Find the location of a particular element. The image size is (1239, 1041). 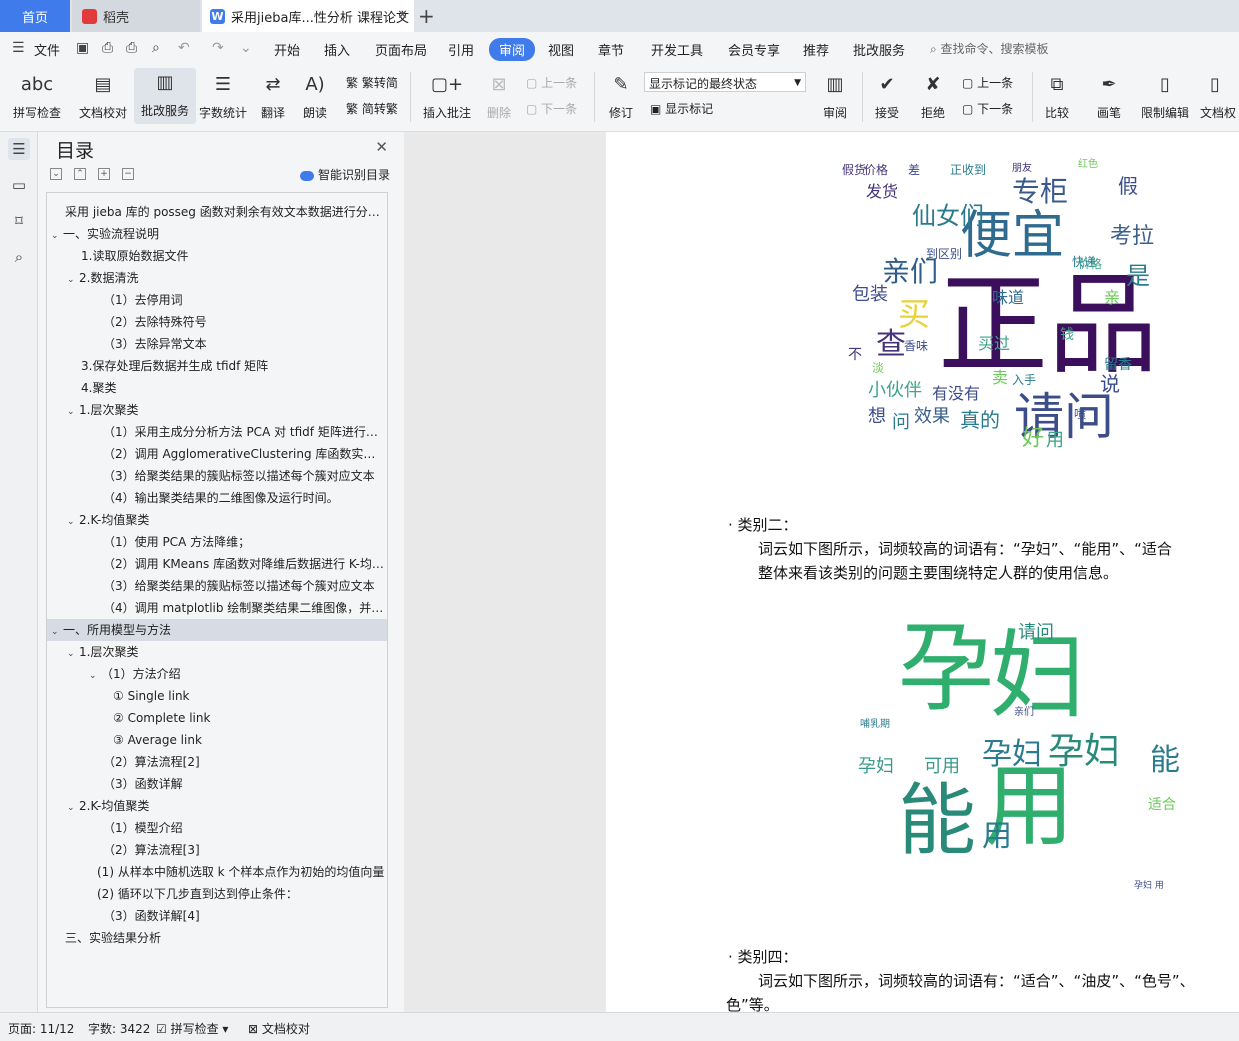

toc-item: (2) 循环以下几步直到达到停止条件： is located at coordinates (217, 894).